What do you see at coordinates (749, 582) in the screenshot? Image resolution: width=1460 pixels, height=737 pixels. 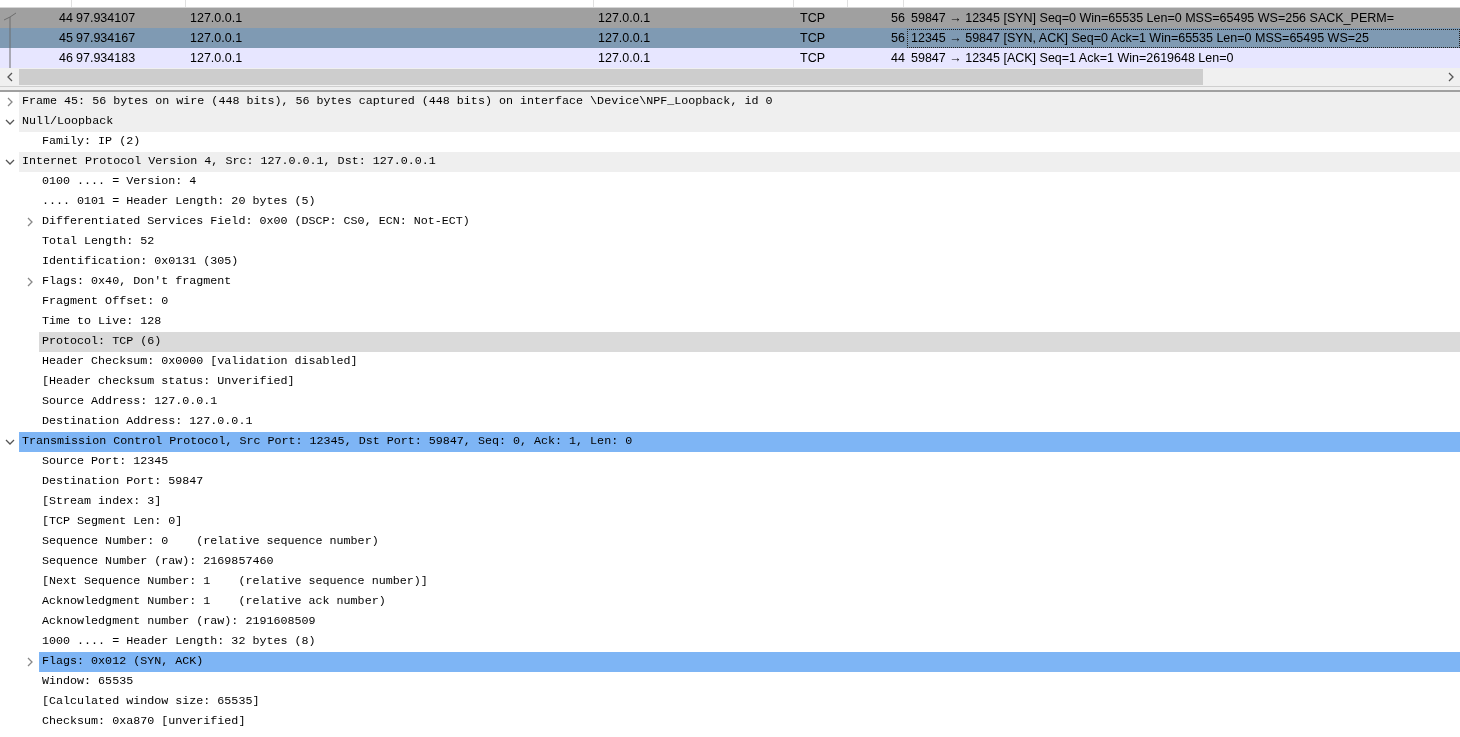 I see `tree-item: [Next Sequence Number: 1 (relative sequence number)]` at bounding box center [749, 582].